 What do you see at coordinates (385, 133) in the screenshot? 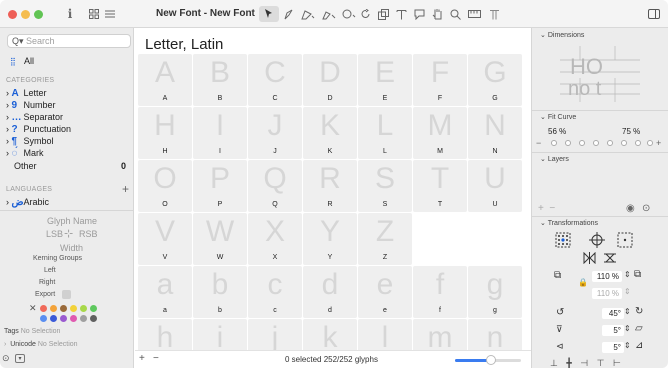
I see `glyph-cell: LL` at bounding box center [385, 133].